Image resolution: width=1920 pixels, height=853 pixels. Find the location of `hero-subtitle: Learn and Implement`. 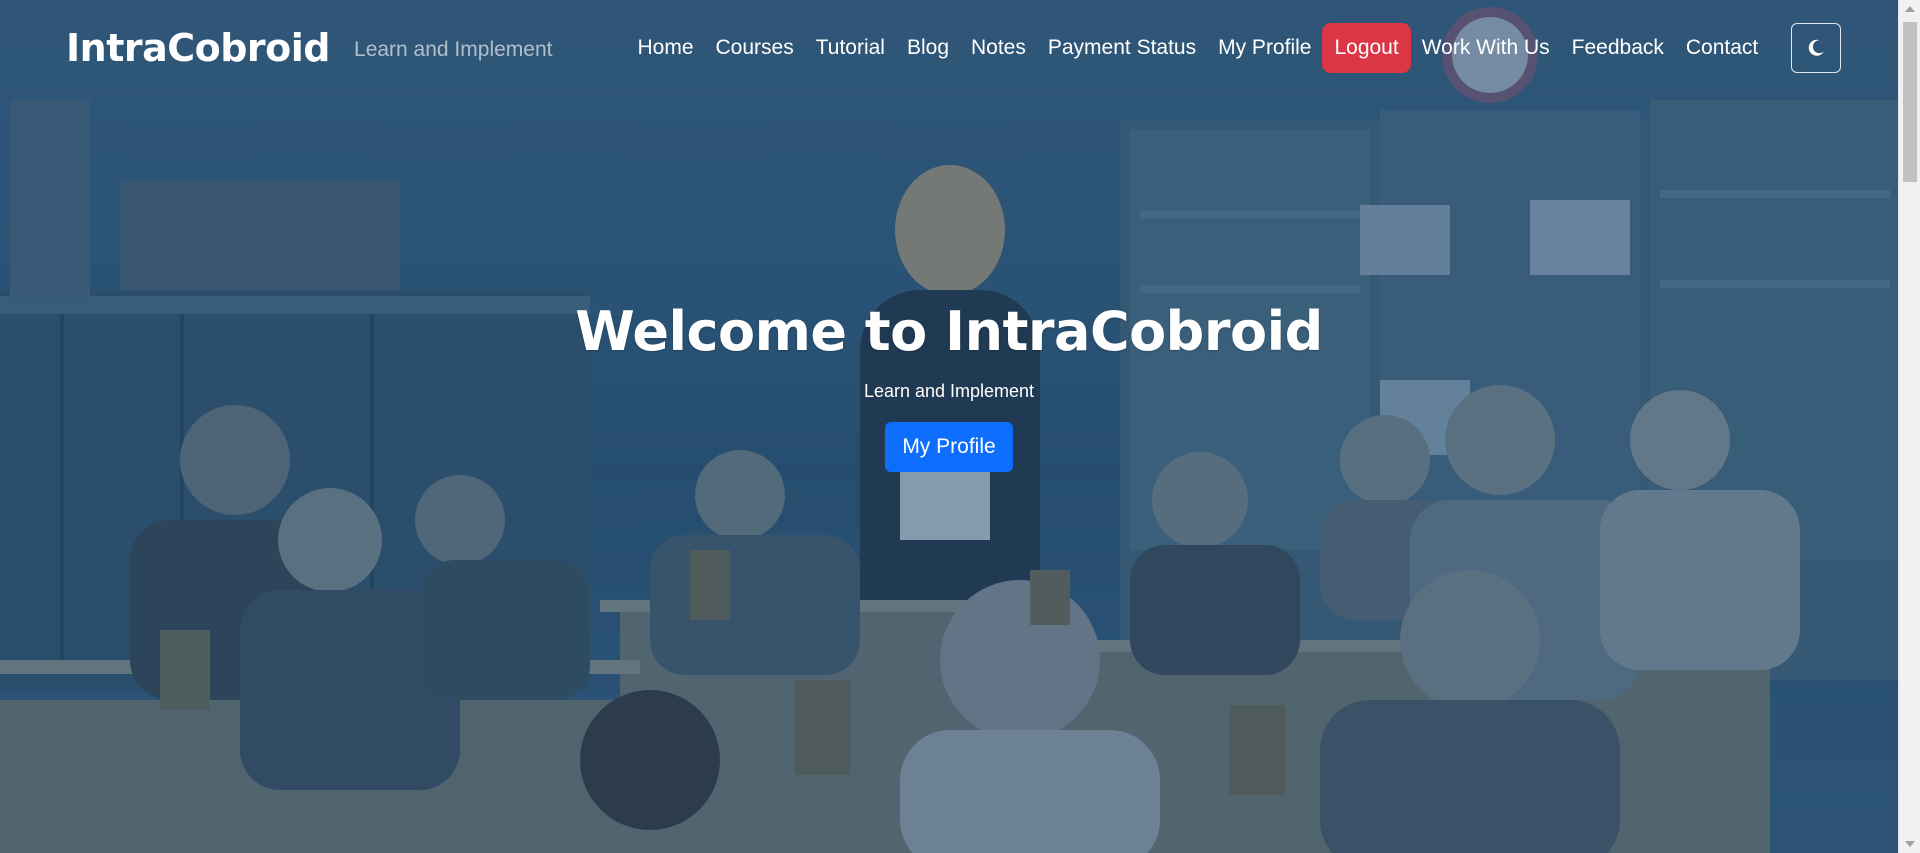

hero-subtitle: Learn and Implement is located at coordinates (949, 391).